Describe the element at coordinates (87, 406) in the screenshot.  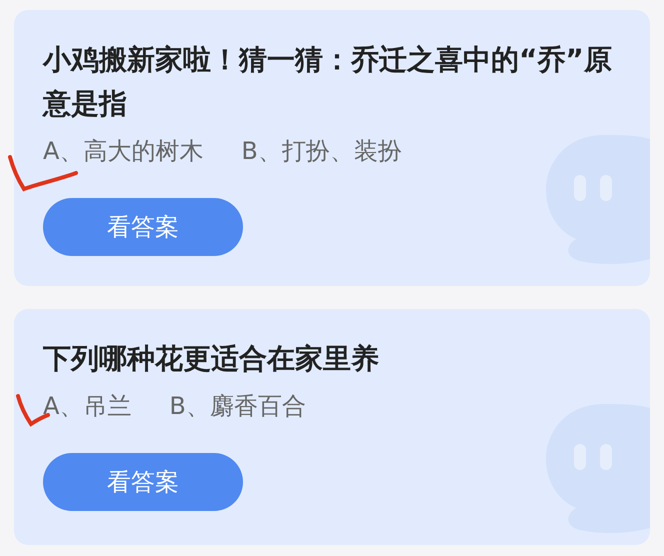
I see `answer-option: A、吊兰` at that location.